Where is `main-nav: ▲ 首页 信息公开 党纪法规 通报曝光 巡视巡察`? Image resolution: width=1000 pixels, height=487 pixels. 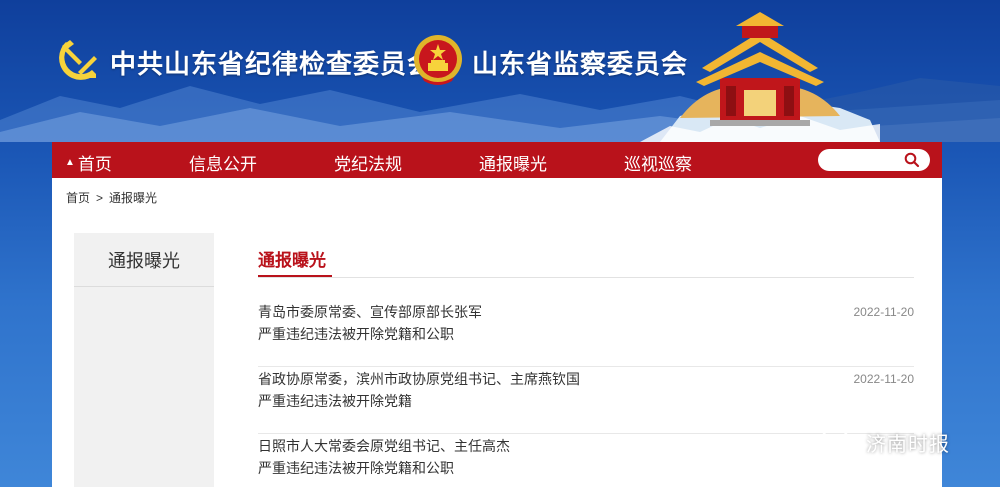 main-nav: ▲ 首页 信息公开 党纪法规 通报曝光 巡视巡察 is located at coordinates (497, 160).